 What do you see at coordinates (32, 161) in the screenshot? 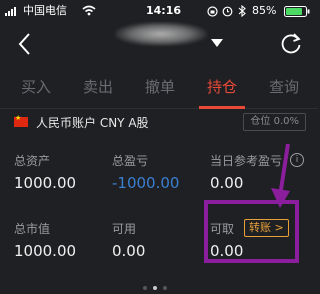
I see `total-assets-label: 总资产` at bounding box center [32, 161].